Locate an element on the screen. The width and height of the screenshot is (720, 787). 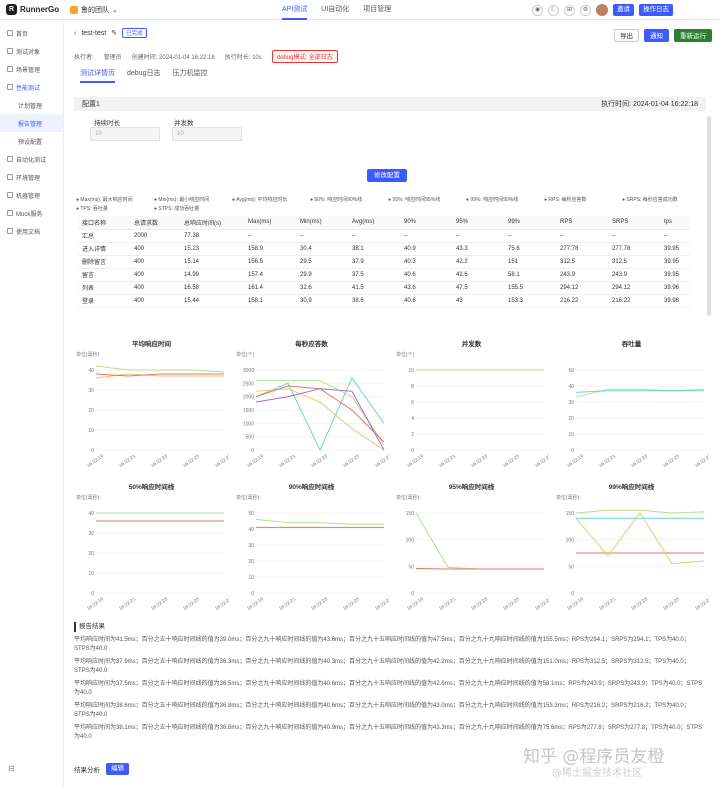
sidebar-item-mock: Mock服务 is located at coordinates (31, 213).